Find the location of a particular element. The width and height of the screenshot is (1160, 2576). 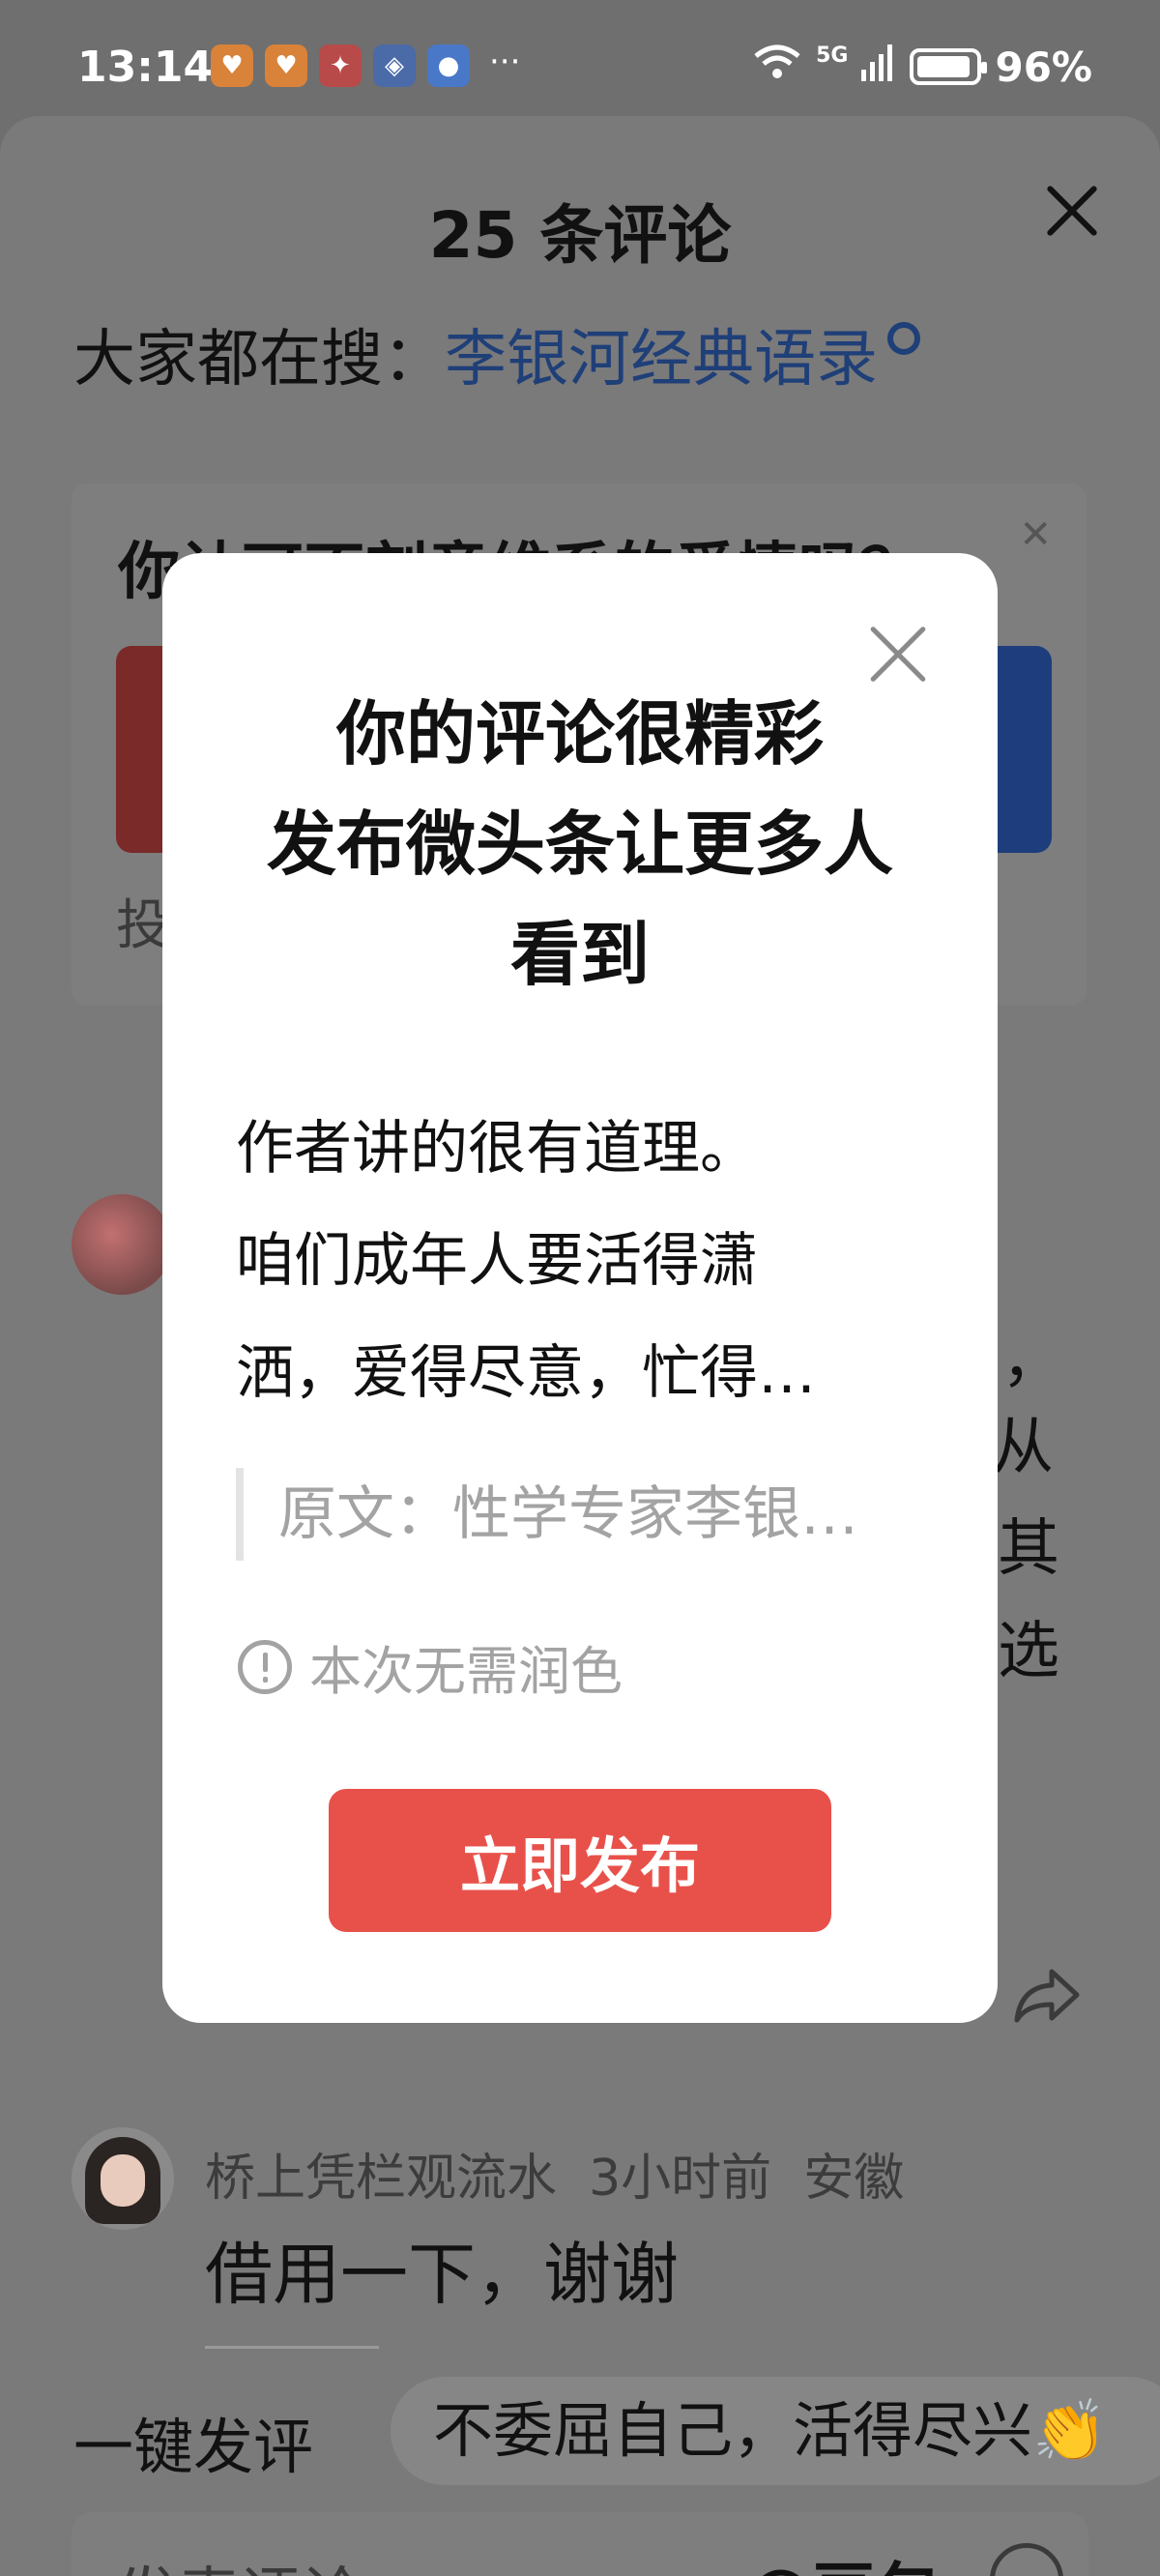

modal-title-line: 看到 is located at coordinates (579, 954).